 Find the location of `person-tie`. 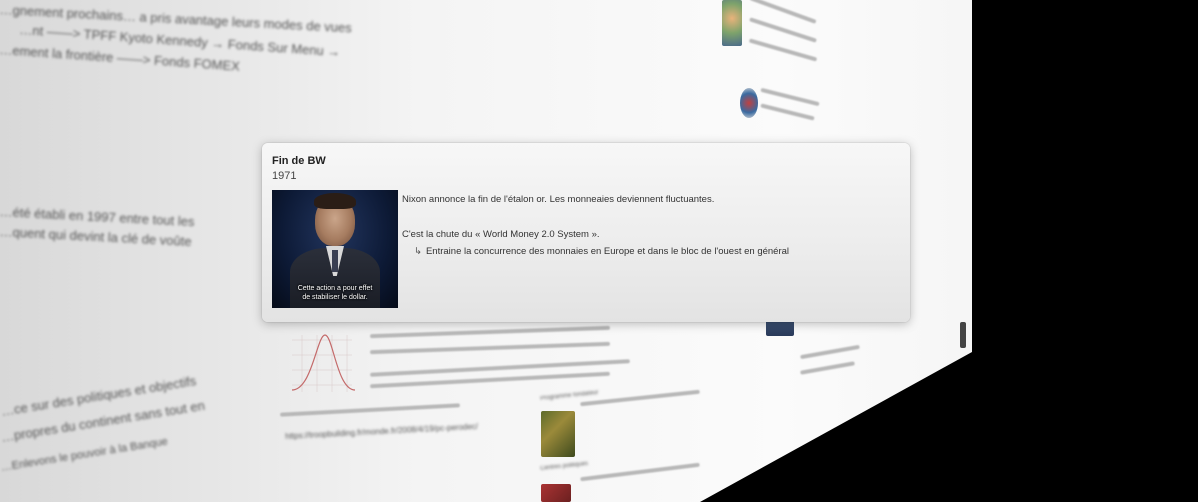

person-tie is located at coordinates (335, 261).